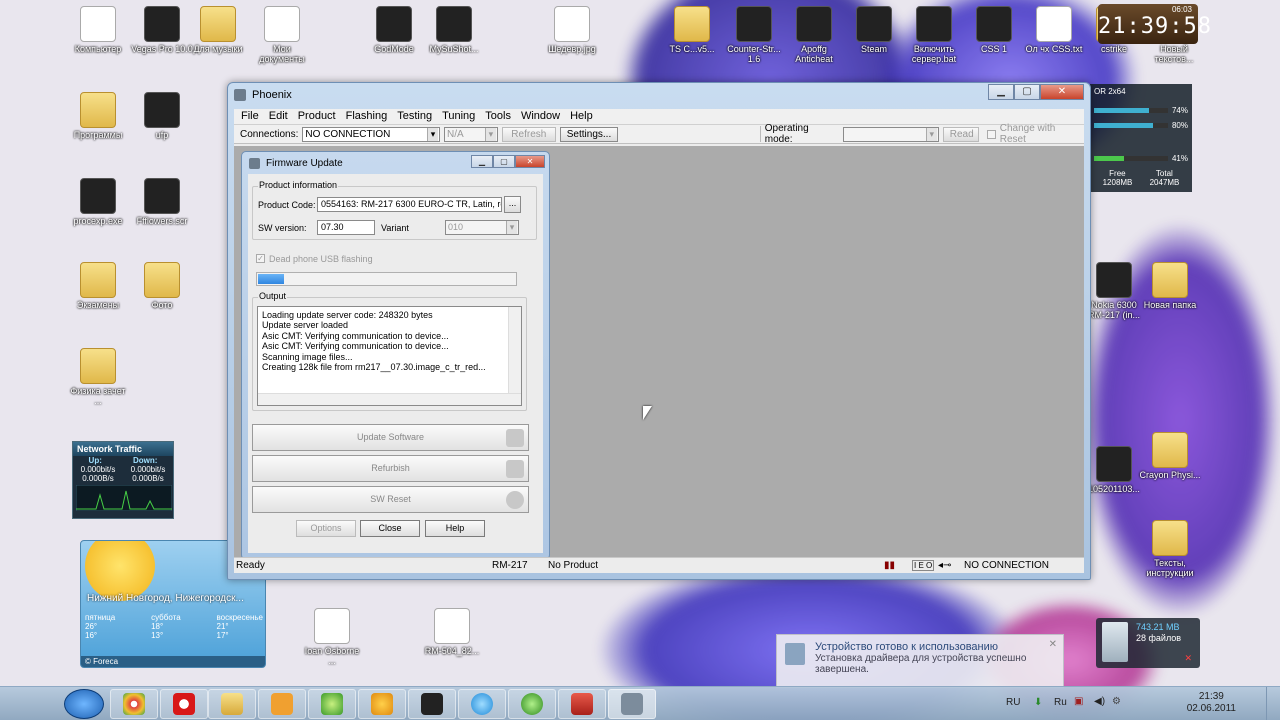 The image size is (1280, 720). I want to click on tray-app-icon: ⚙, so click(1116, 701).